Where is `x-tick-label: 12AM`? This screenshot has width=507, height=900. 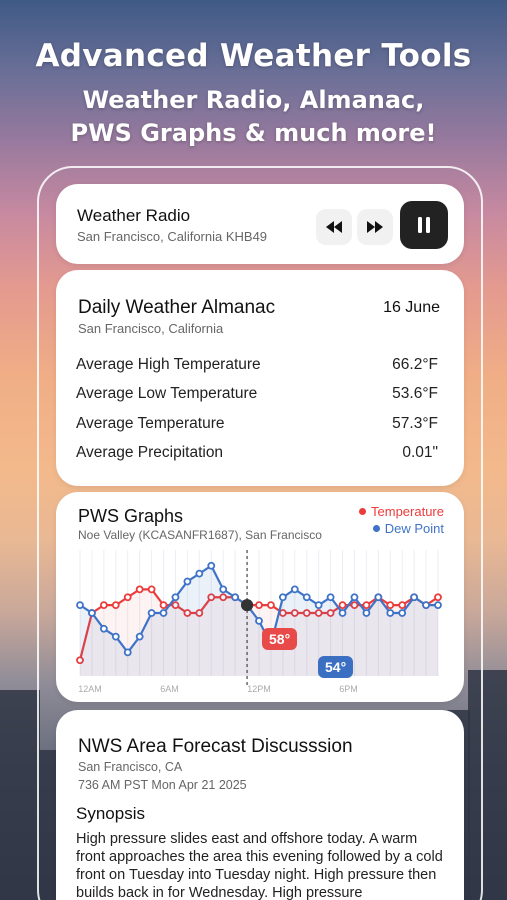
x-tick-label: 12AM is located at coordinates (90, 689).